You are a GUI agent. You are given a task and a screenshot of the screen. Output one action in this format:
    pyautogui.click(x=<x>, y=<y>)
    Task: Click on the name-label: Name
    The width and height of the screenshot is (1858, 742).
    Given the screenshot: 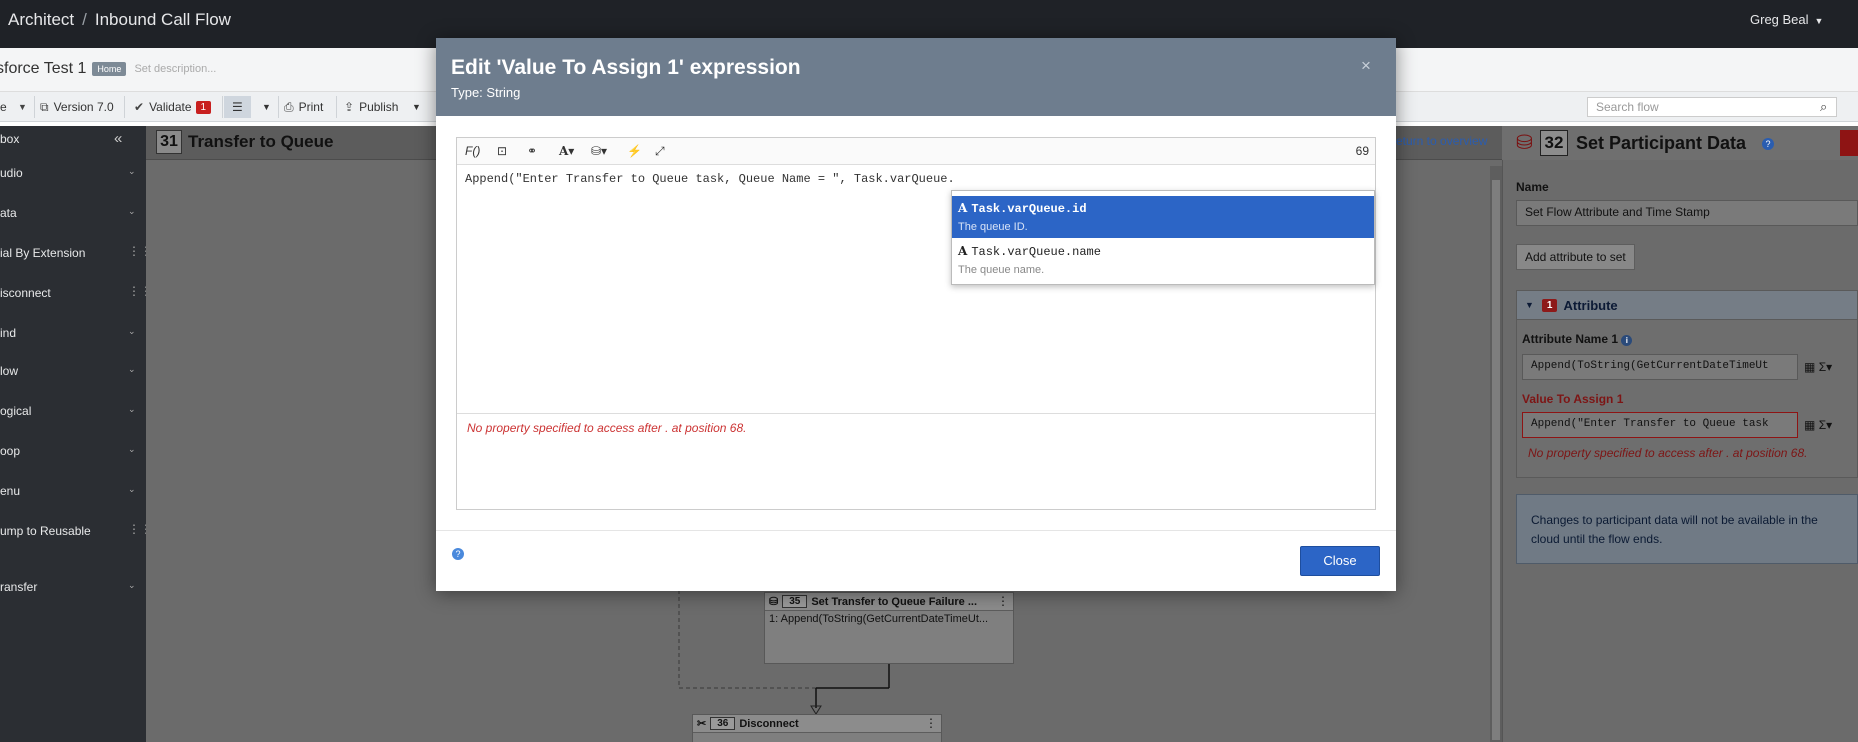 What is the action you would take?
    pyautogui.click(x=1532, y=187)
    